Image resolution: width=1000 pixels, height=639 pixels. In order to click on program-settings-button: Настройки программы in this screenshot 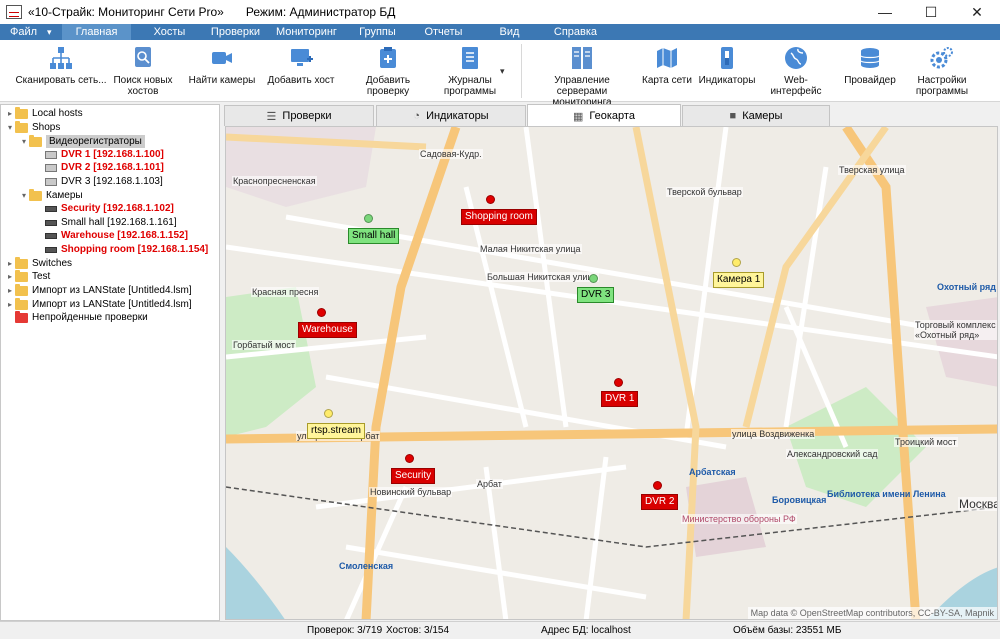, I will do `click(942, 70)`.